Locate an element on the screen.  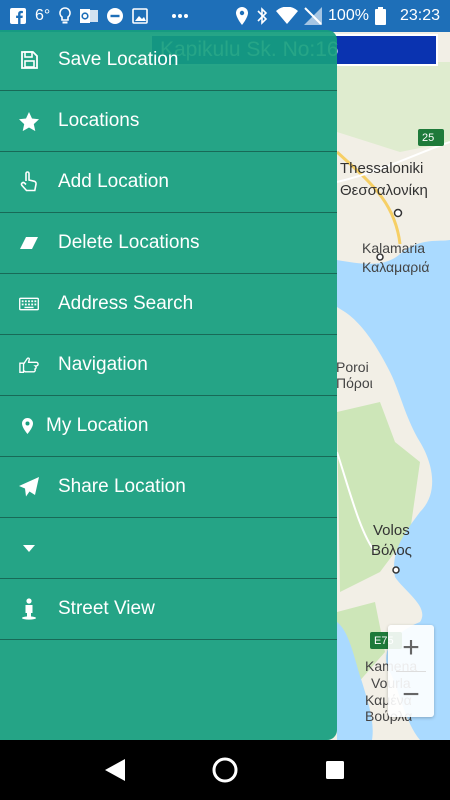
menu-item-share-location: Share Location is located at coordinates (168, 487).